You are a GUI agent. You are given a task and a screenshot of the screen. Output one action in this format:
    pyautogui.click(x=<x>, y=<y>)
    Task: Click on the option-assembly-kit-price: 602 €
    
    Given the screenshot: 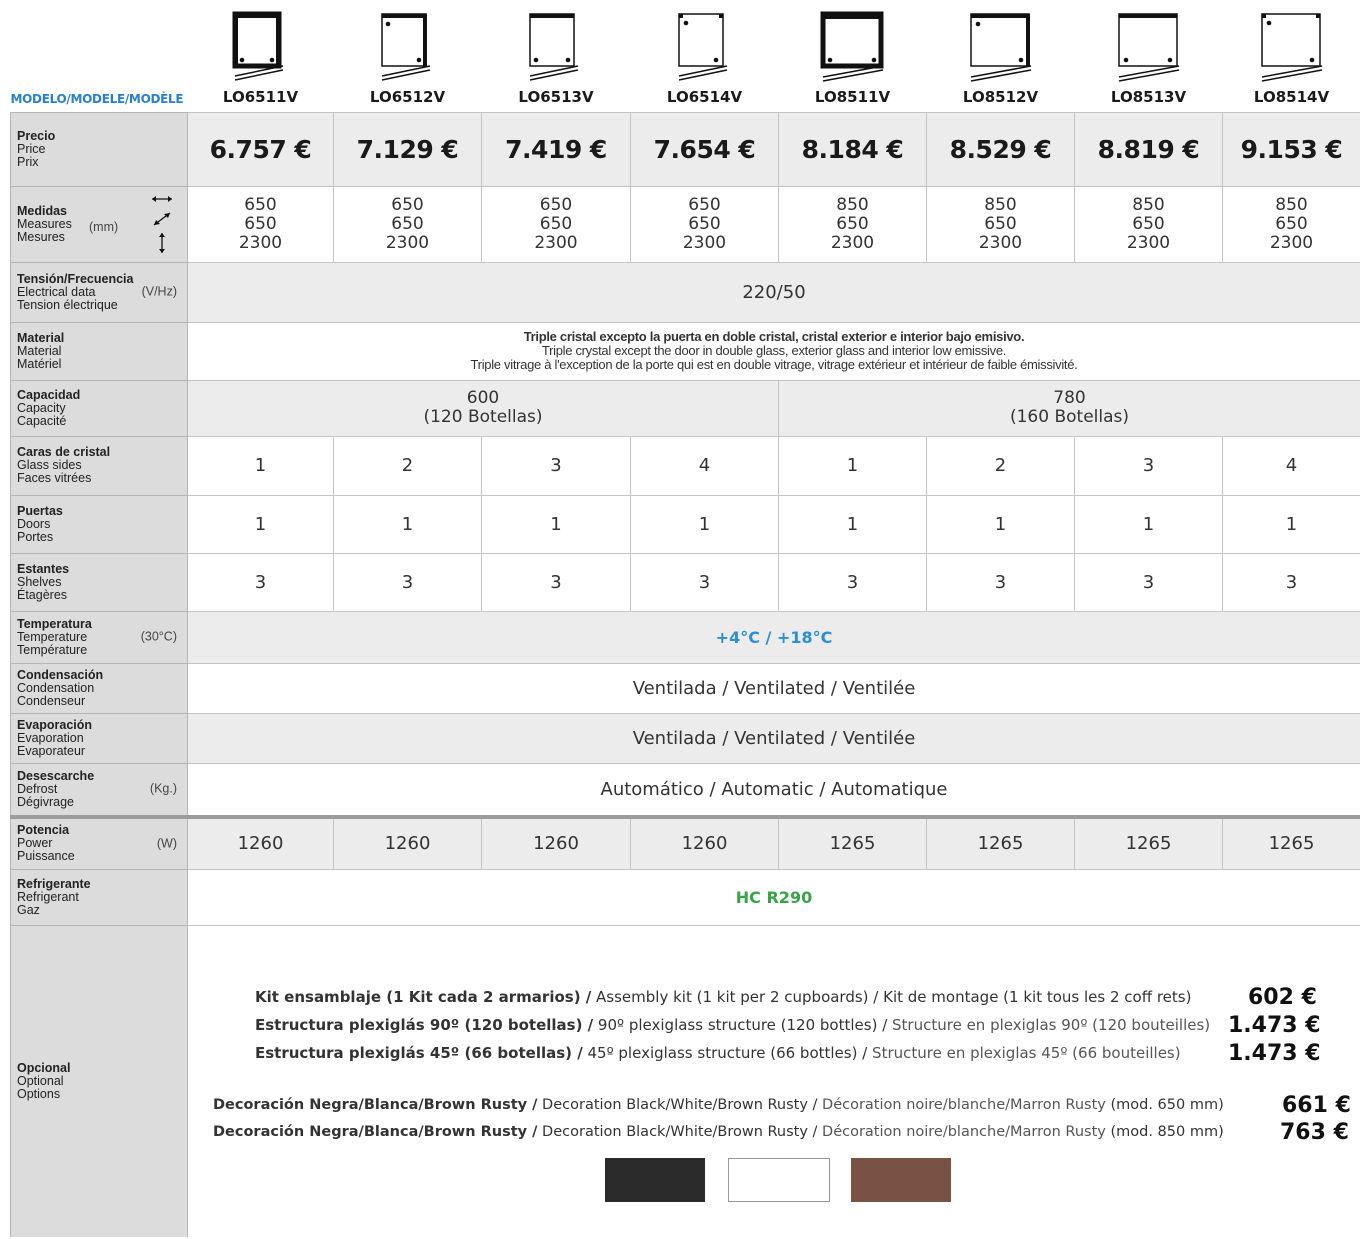 What is the action you would take?
    pyautogui.click(x=1282, y=997)
    